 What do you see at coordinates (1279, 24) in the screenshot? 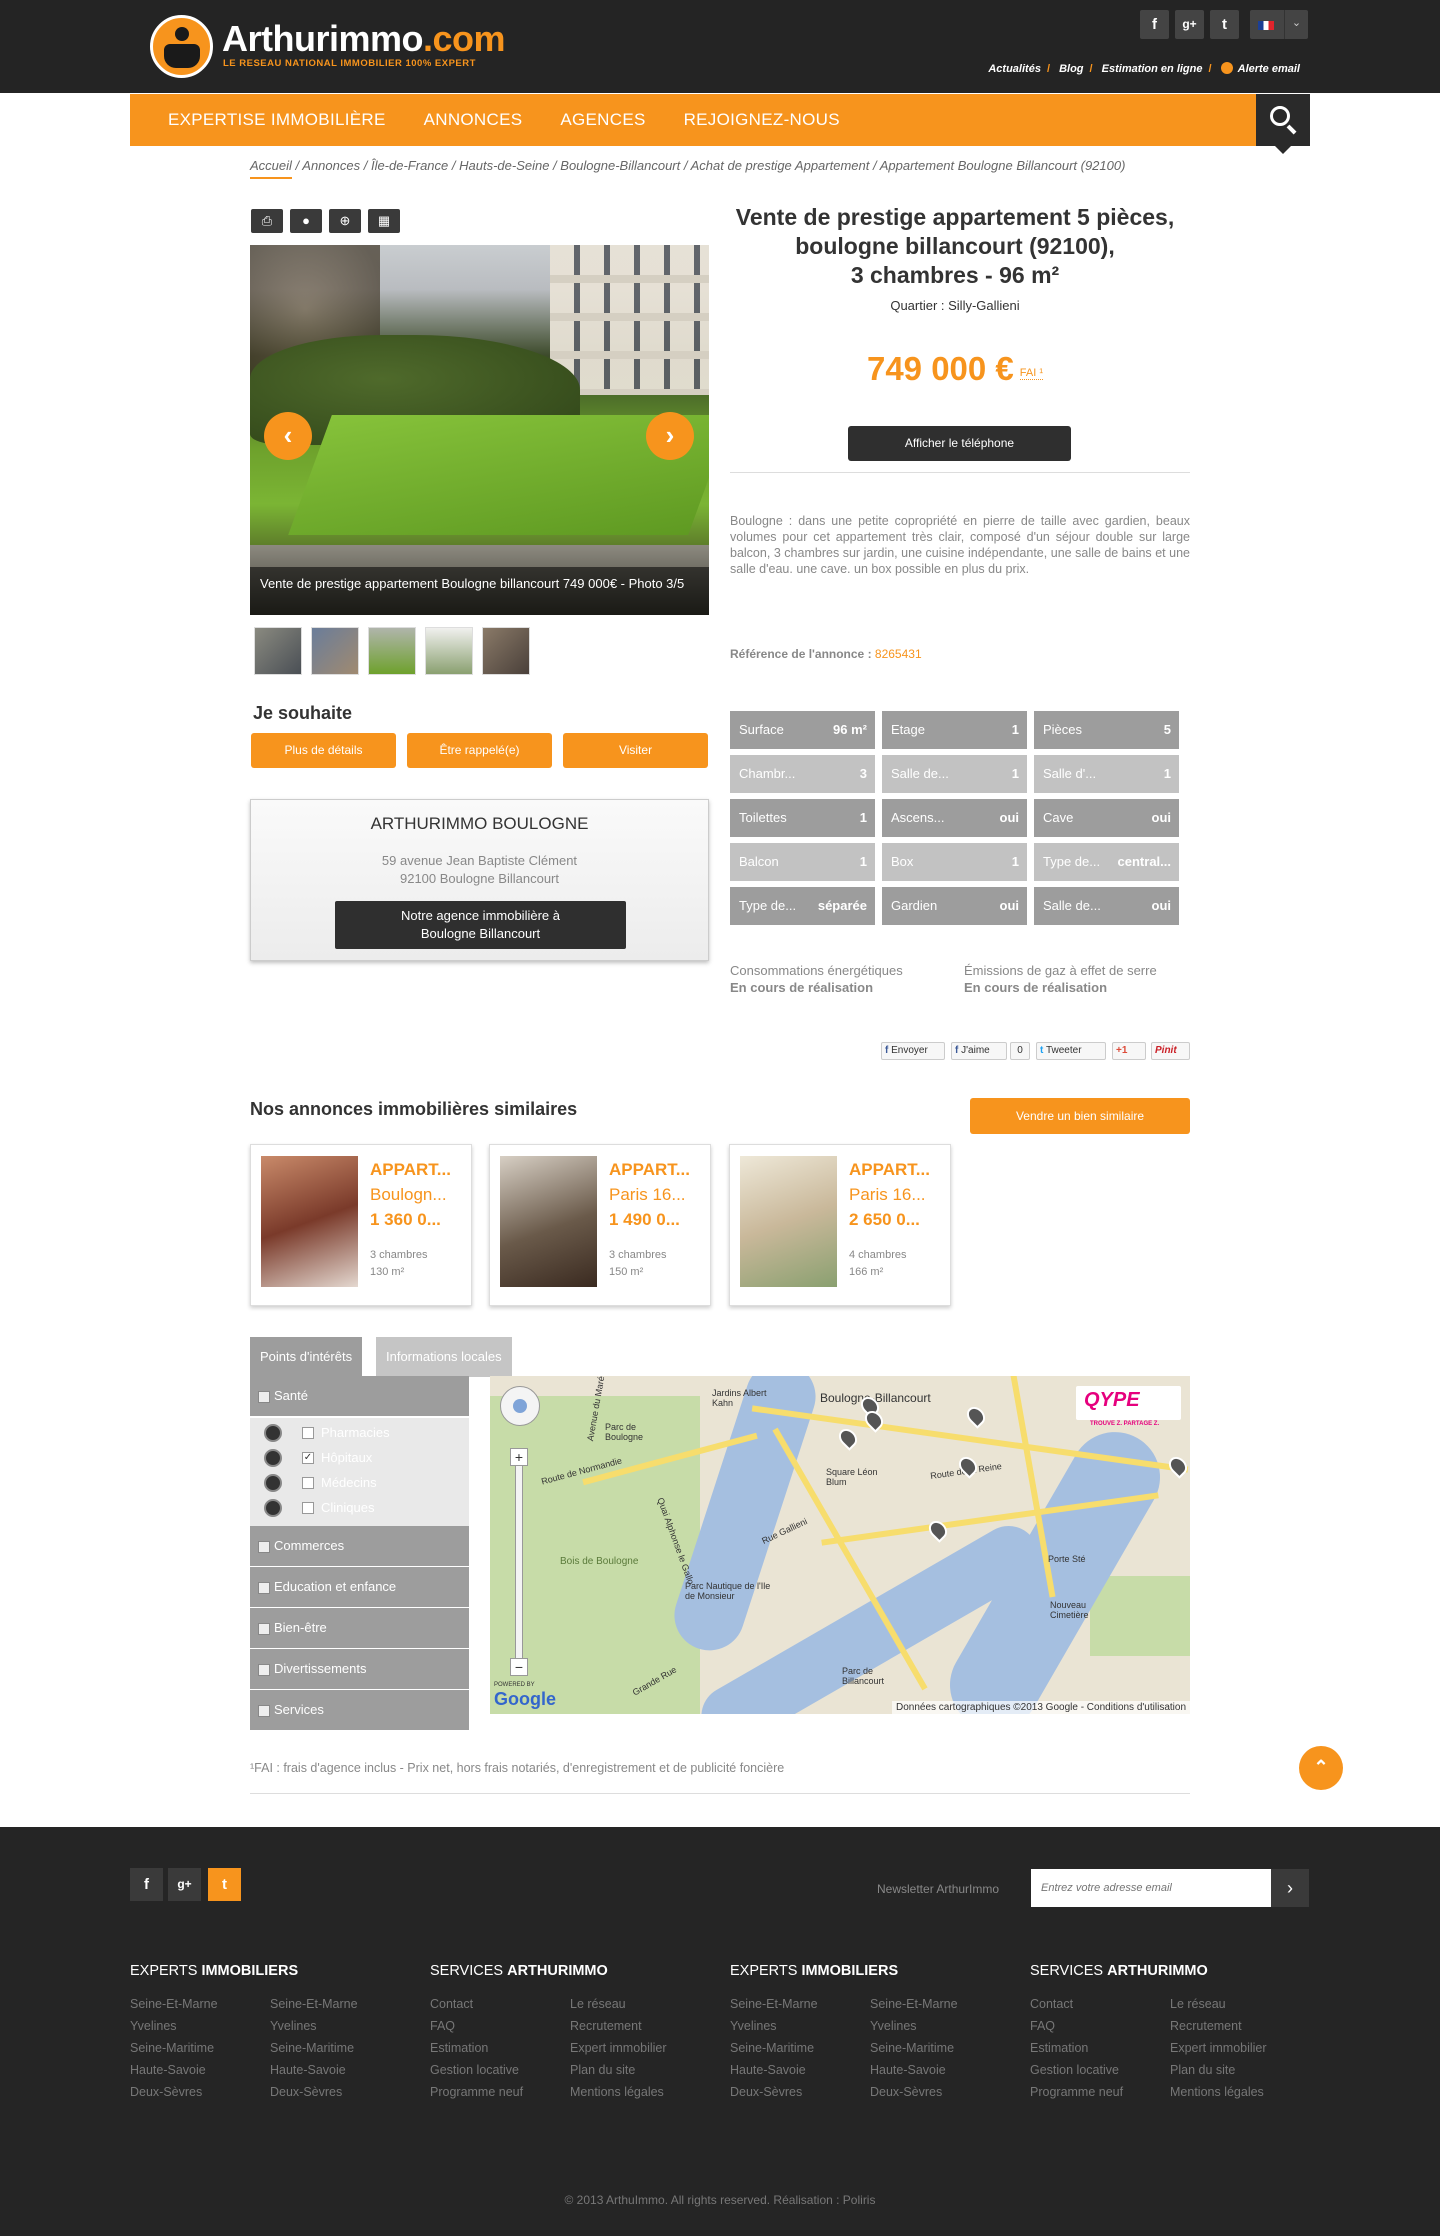
I see `language-select: ⌄` at bounding box center [1279, 24].